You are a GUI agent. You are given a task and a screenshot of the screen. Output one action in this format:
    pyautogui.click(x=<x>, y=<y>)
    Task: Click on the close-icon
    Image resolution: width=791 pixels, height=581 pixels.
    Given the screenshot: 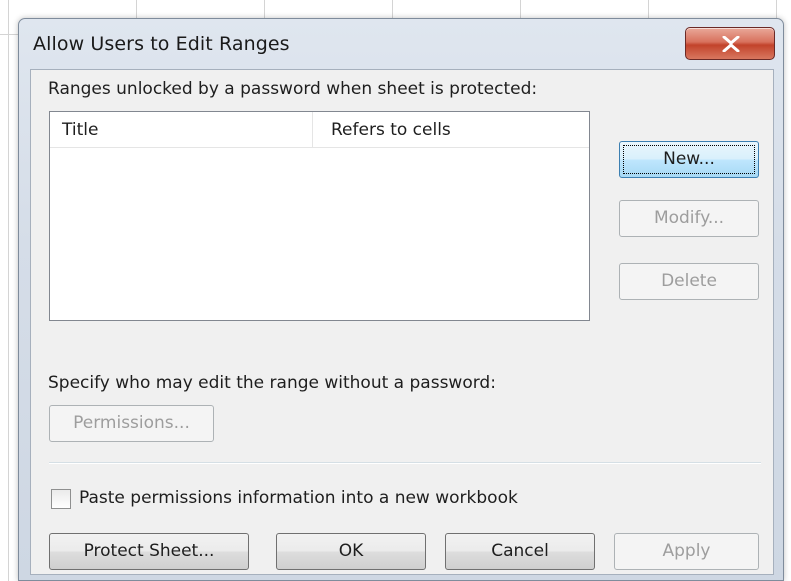 What is the action you would take?
    pyautogui.click(x=731, y=44)
    